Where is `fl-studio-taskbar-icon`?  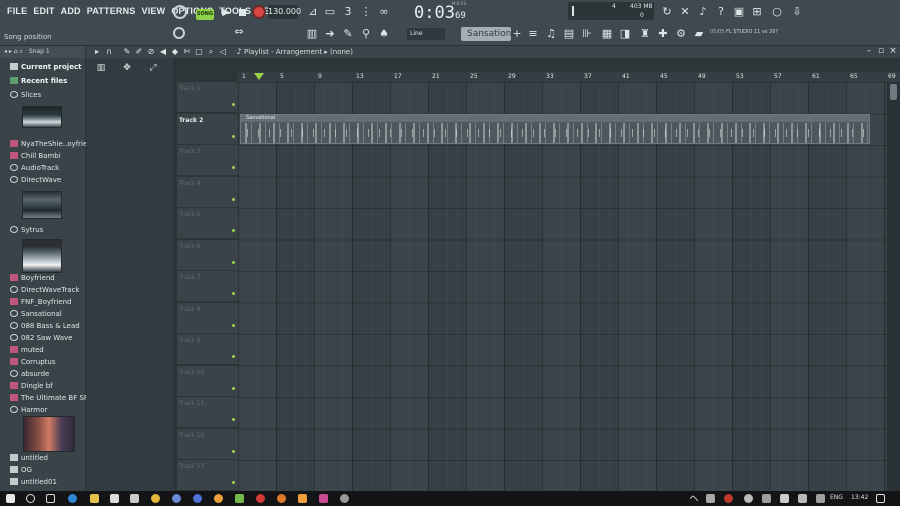 fl-studio-taskbar-icon is located at coordinates (302, 498).